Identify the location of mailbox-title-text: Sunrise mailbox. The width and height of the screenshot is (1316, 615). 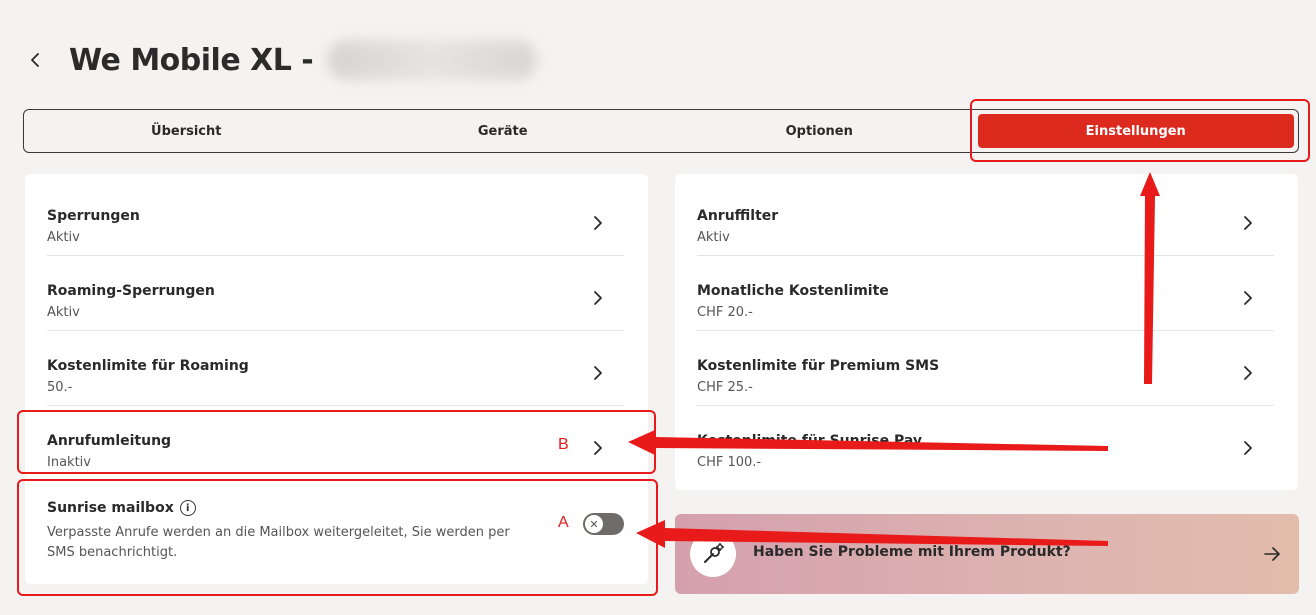
(110, 508).